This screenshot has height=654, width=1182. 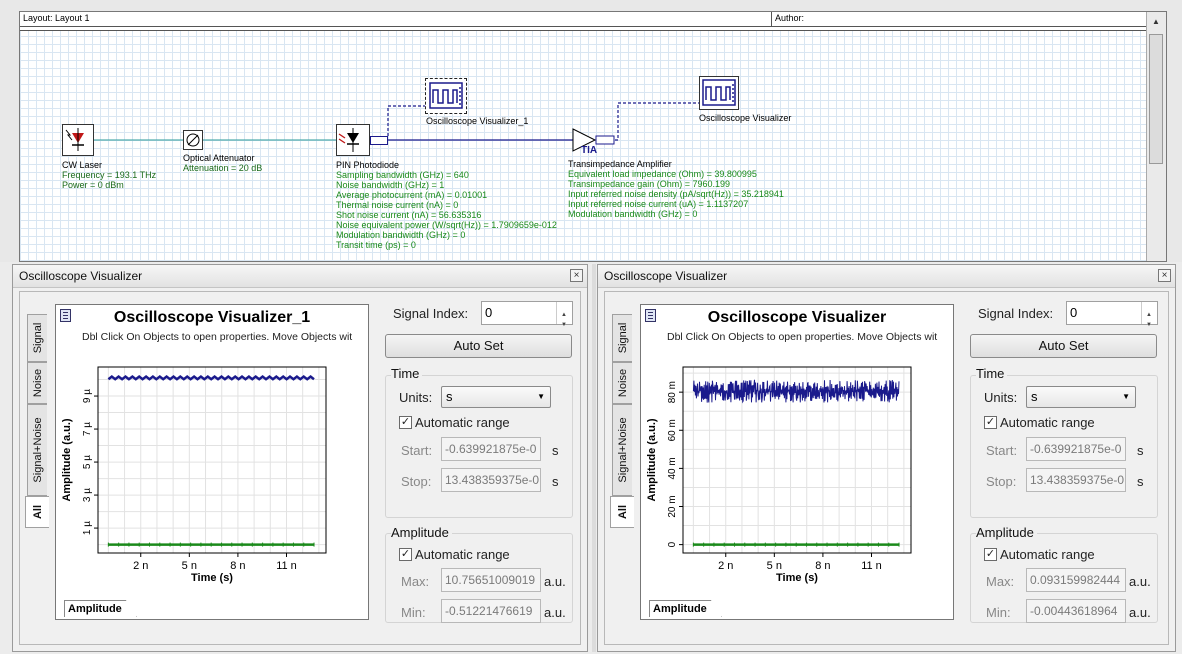 I want to click on max-field: 0.093159982444, so click(x=1076, y=580).